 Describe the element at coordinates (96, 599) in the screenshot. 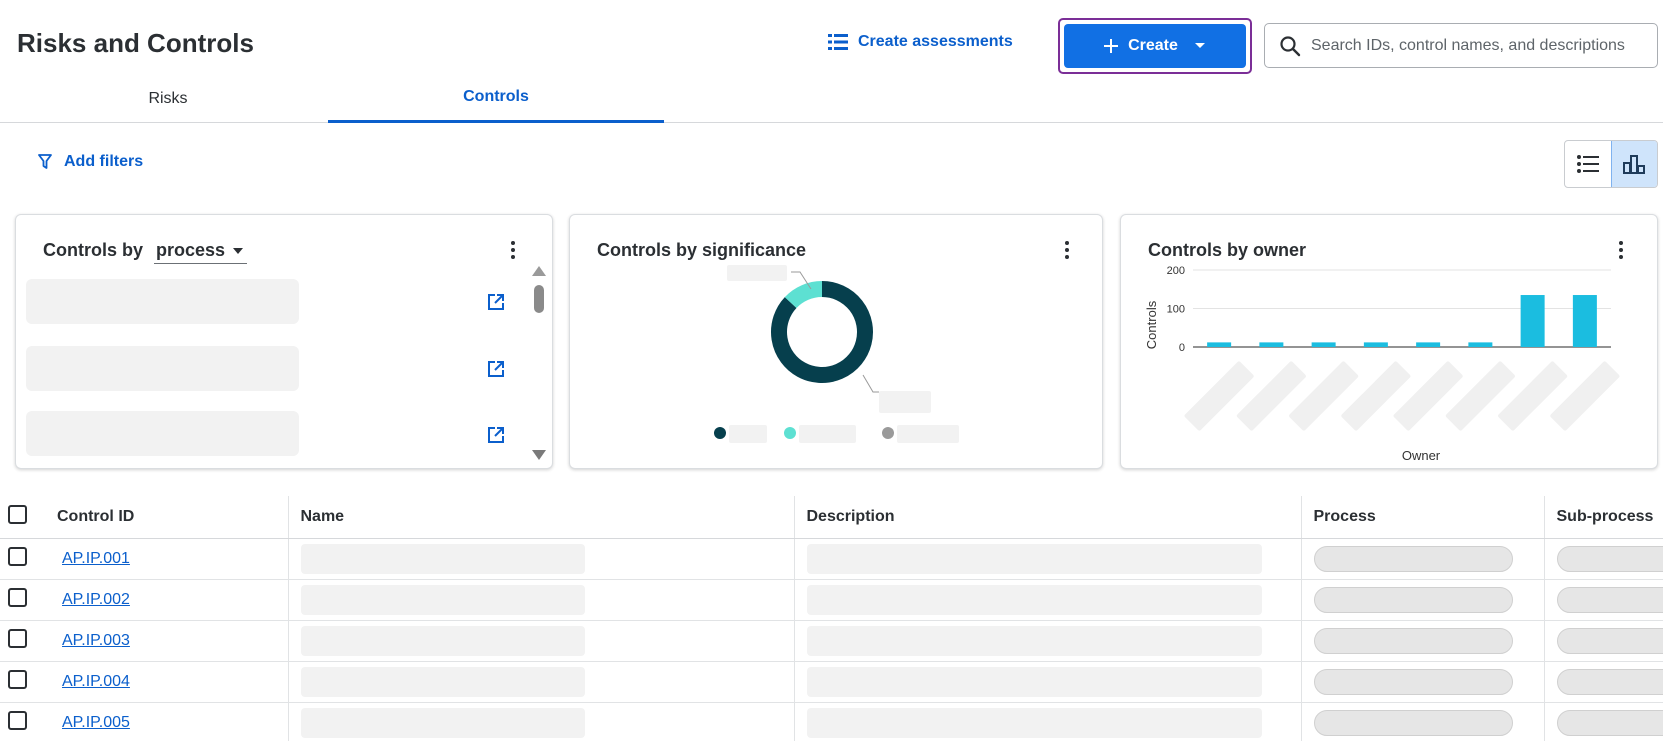

I see `control-id-link: AP.IP.002` at that location.